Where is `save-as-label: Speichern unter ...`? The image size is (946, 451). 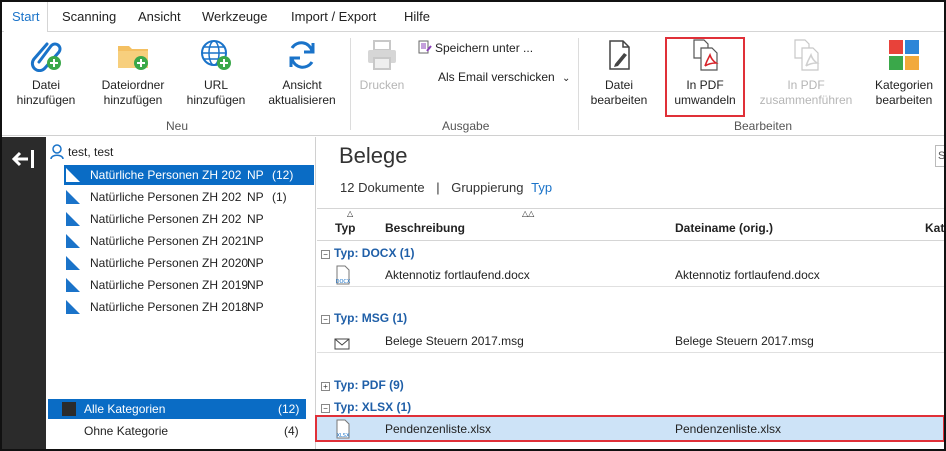
save-as-label: Speichern unter ... is located at coordinates (484, 48).